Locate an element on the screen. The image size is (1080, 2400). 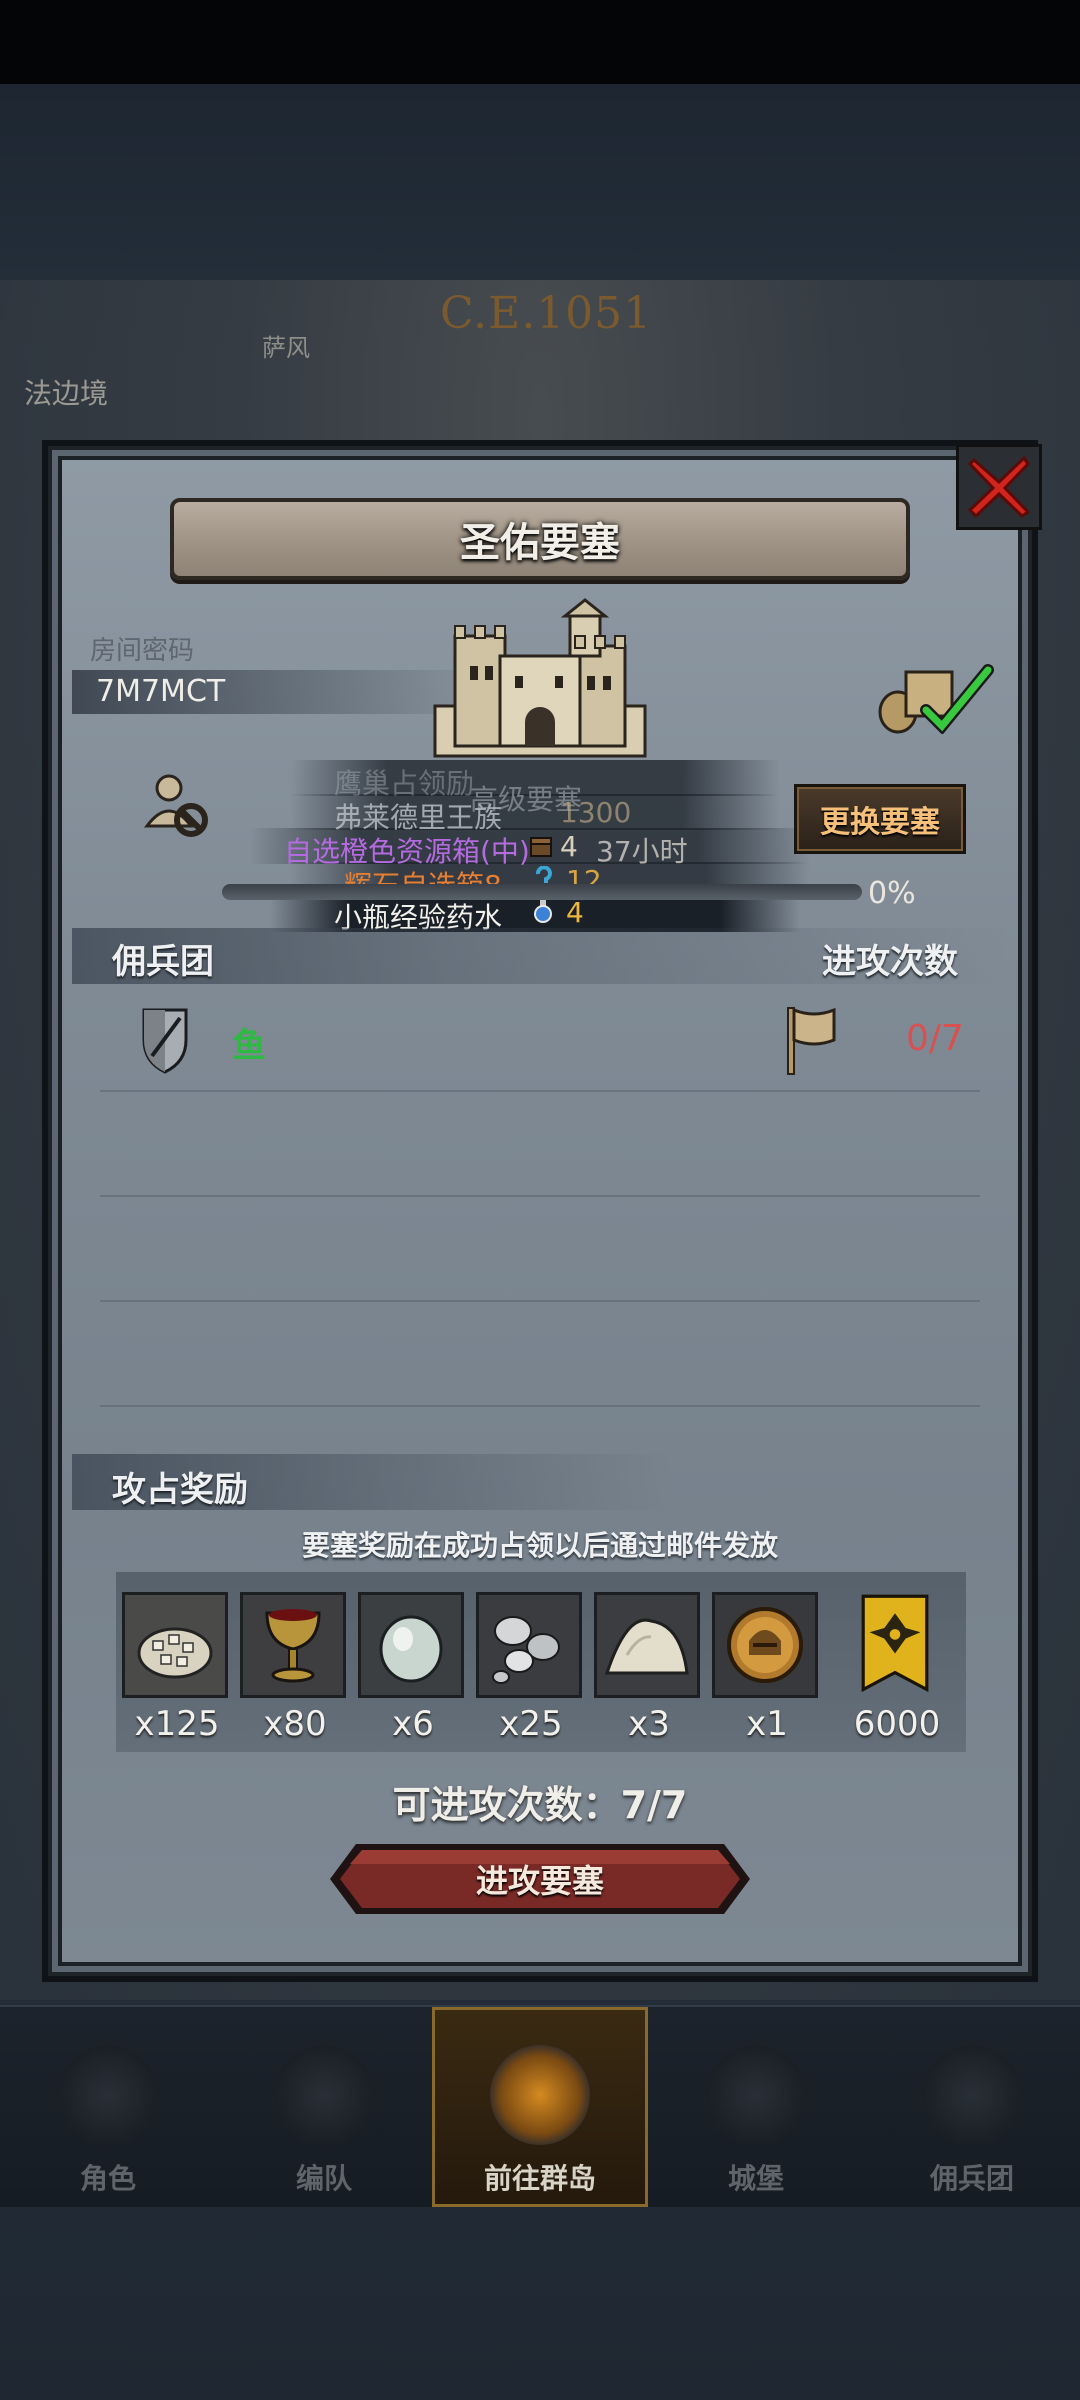
title-banner: 圣佑要塞 is located at coordinates (540, 539).